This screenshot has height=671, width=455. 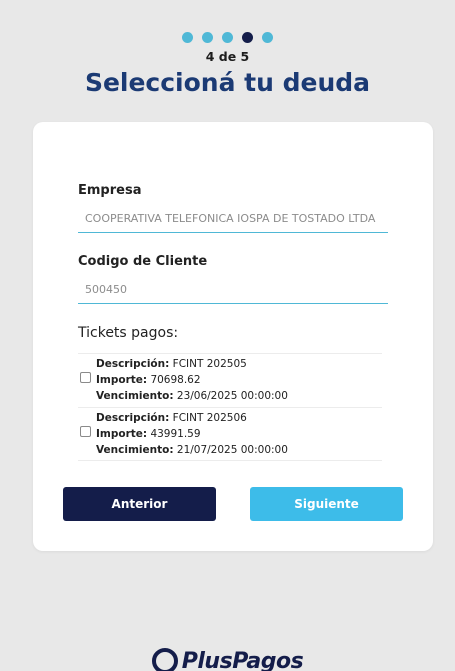 I want to click on cliente-field-wrap, so click(x=233, y=290).